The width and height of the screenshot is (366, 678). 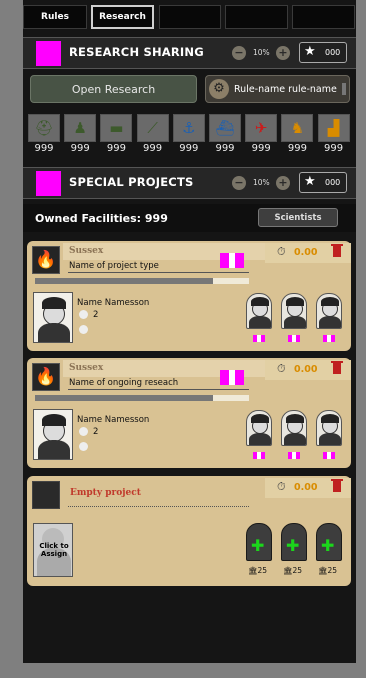 I want to click on assign-scientist-button: Click to Assign, so click(x=53, y=550).